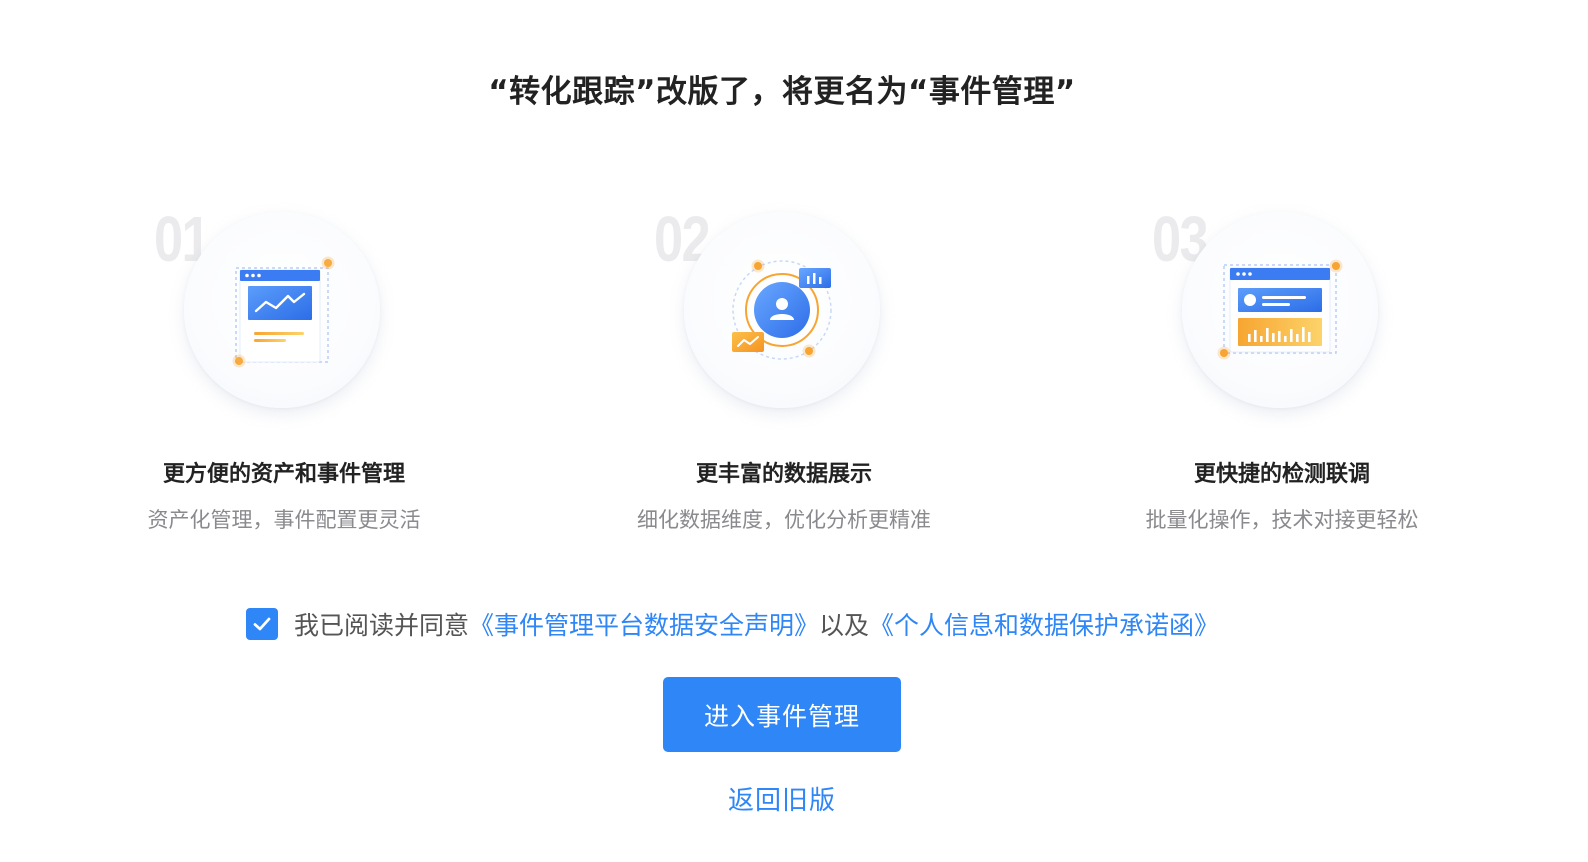 This screenshot has width=1588, height=862. I want to click on agreement-prefix: 我已阅读并同意, so click(382, 625).